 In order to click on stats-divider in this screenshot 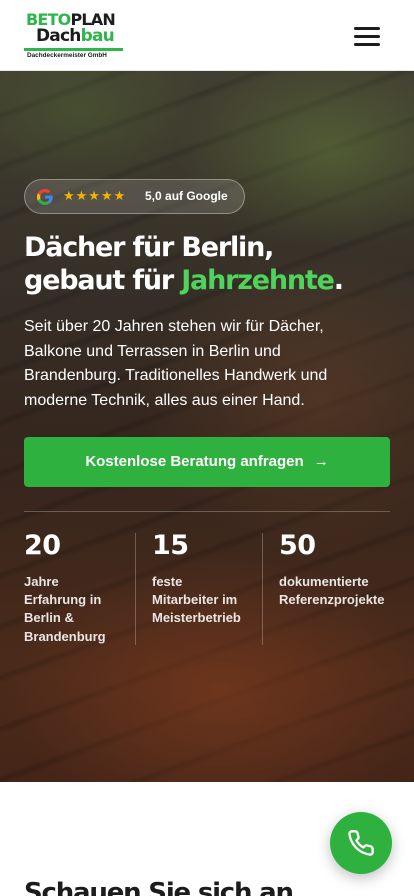, I will do `click(207, 511)`.